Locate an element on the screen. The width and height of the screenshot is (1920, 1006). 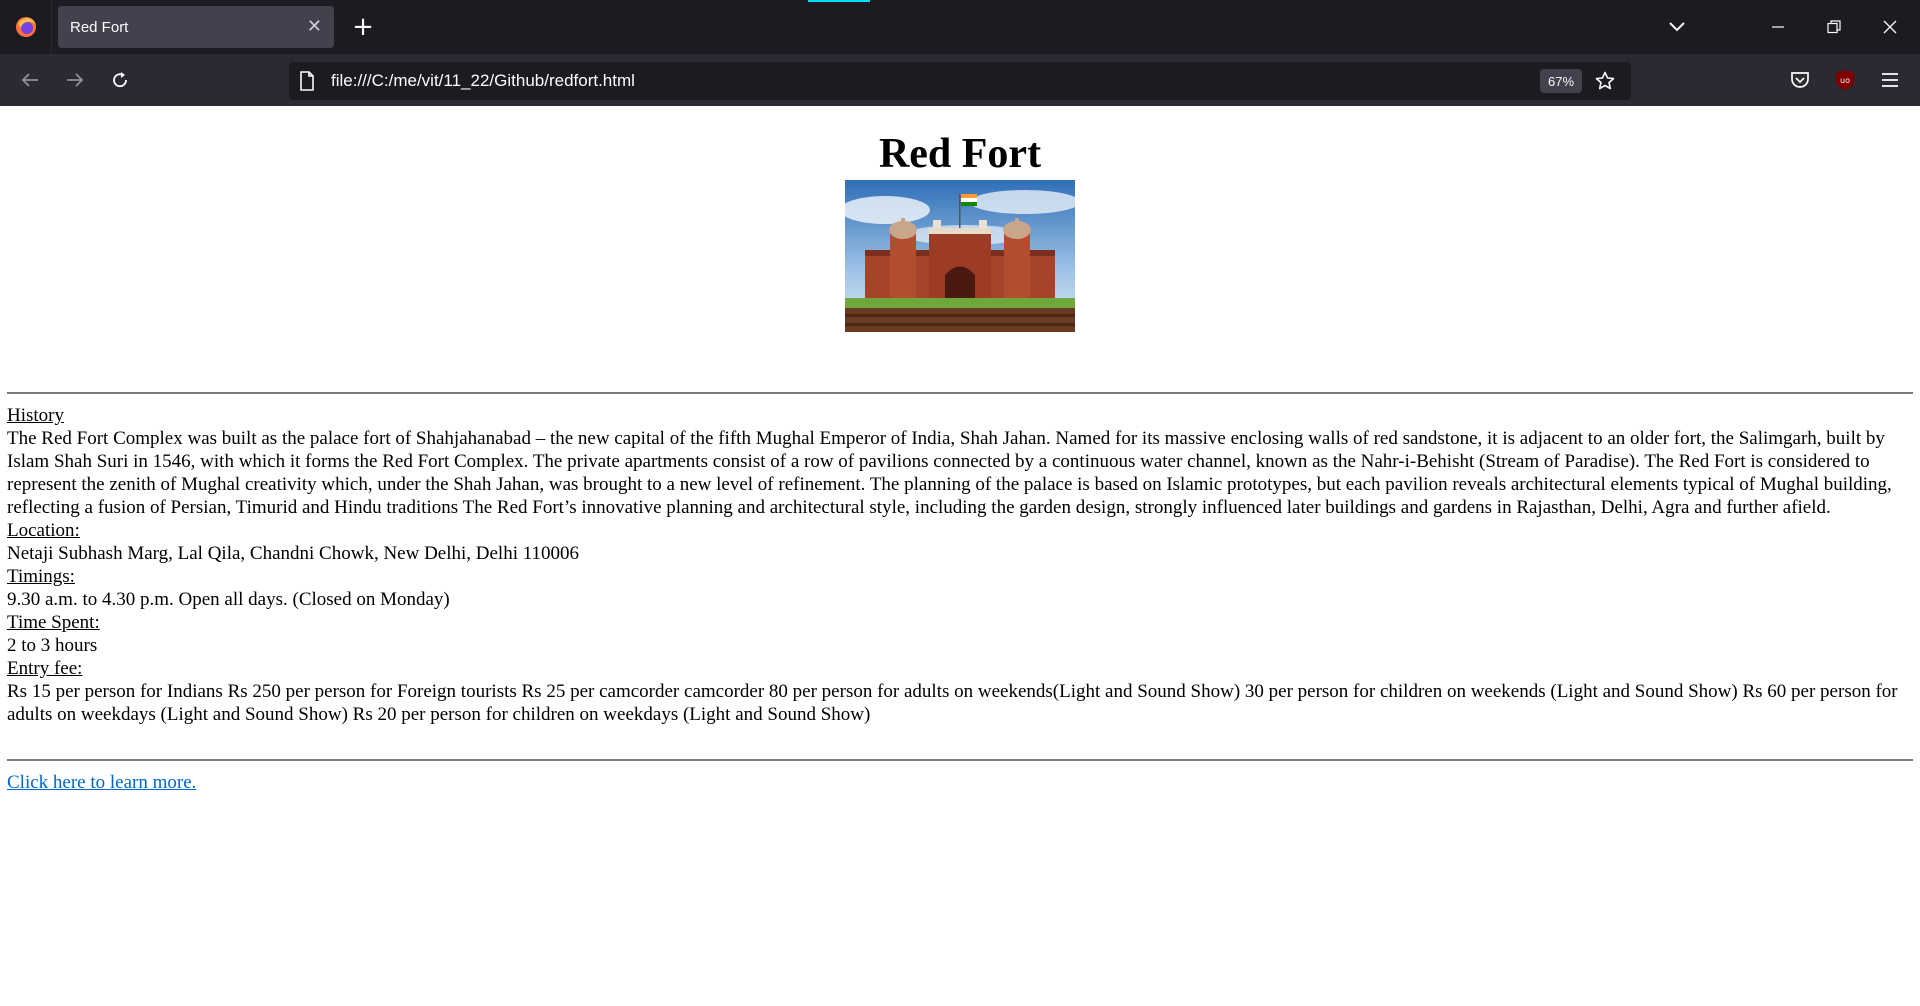
ublock-icon: uo is located at coordinates (1845, 80).